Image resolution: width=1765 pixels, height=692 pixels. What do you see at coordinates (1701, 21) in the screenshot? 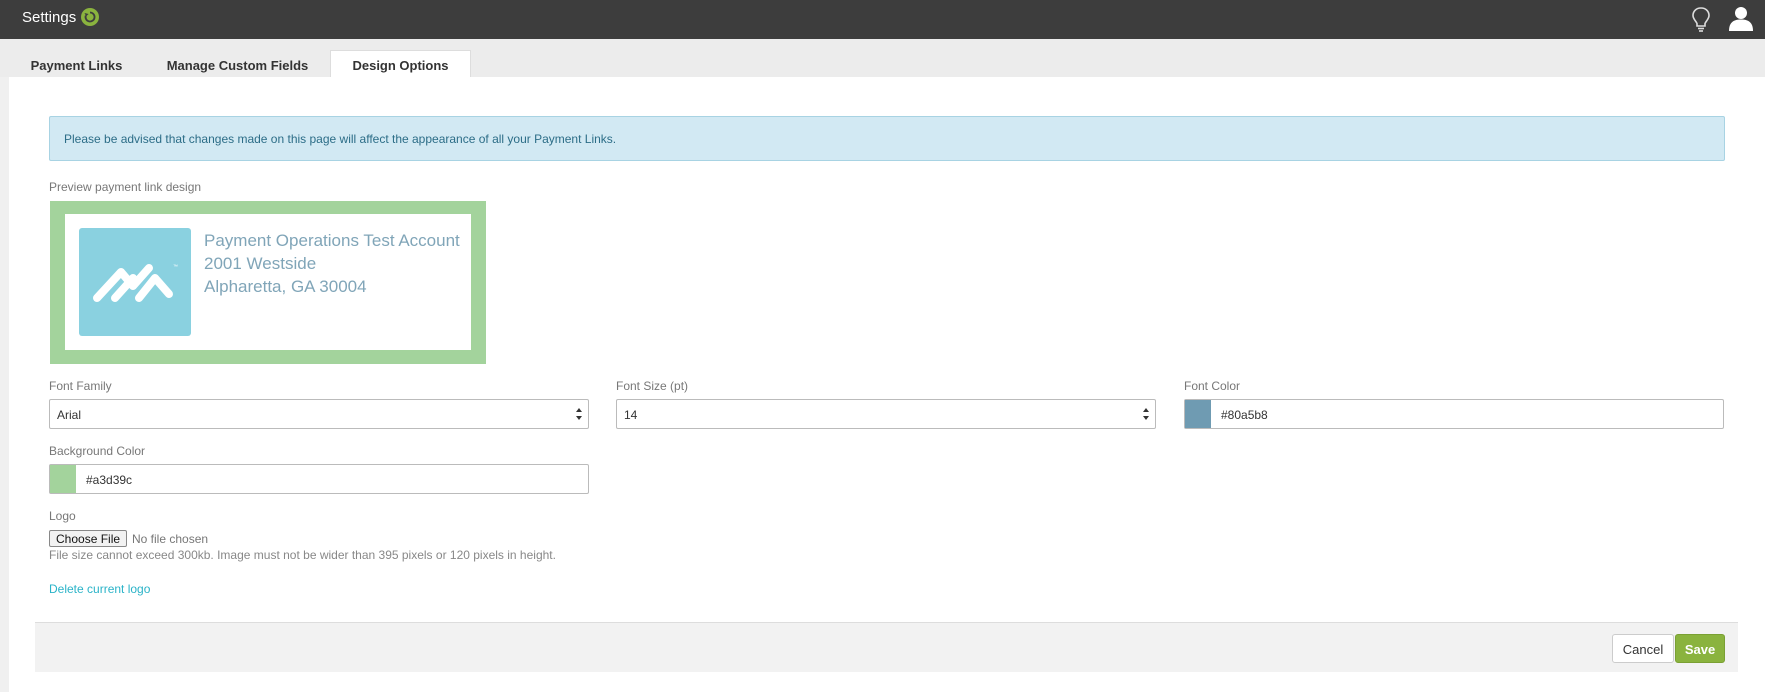
I see `lightbulb-icon` at bounding box center [1701, 21].